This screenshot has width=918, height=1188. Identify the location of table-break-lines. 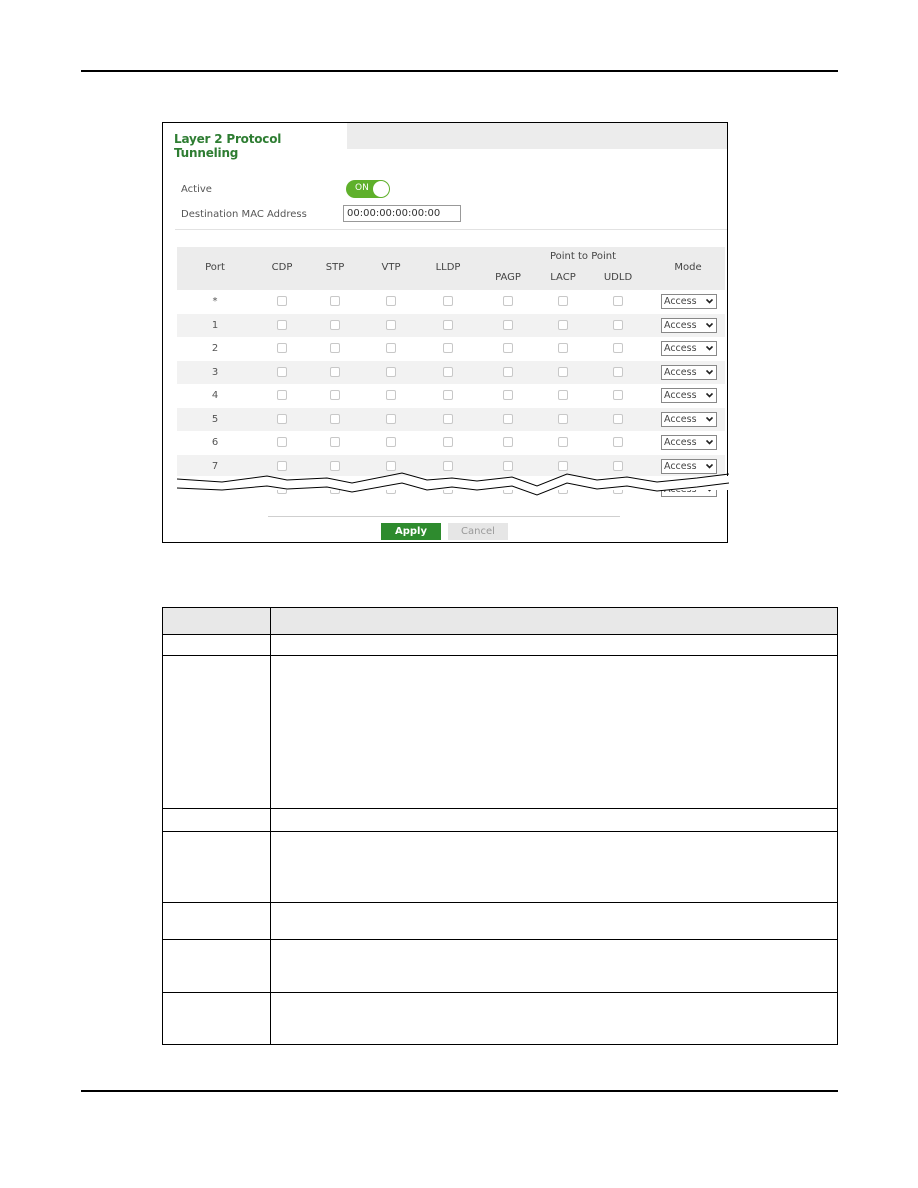
(453, 484).